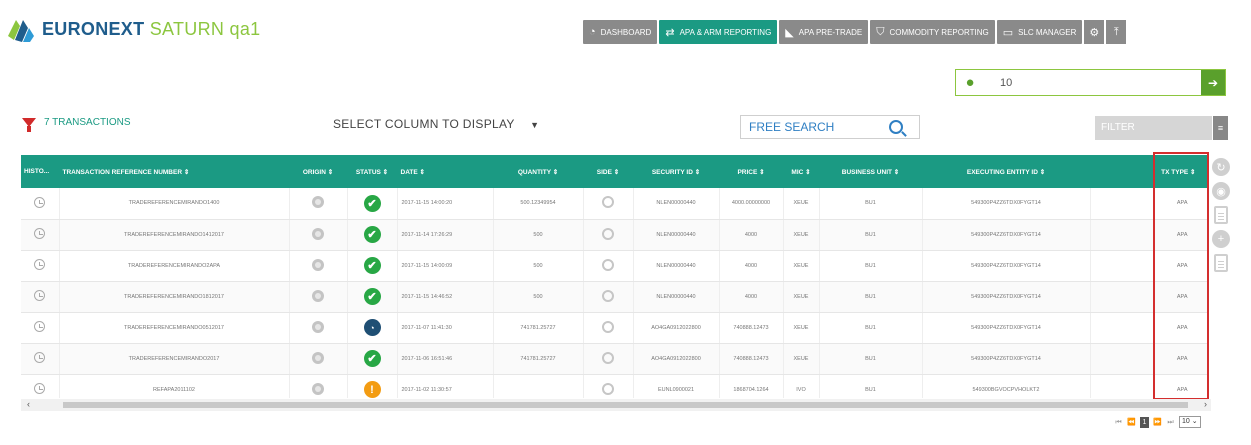 The height and width of the screenshot is (445, 1251). I want to click on col-origin: ORIGIN ⇕, so click(318, 171).